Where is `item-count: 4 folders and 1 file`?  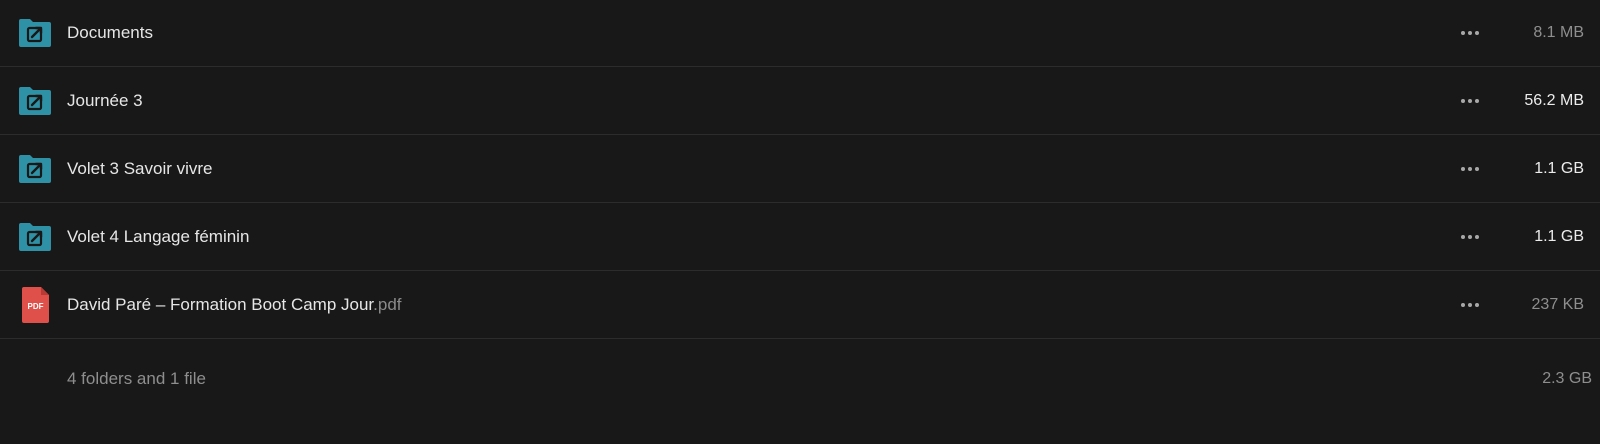
item-count: 4 folders and 1 file is located at coordinates (136, 378).